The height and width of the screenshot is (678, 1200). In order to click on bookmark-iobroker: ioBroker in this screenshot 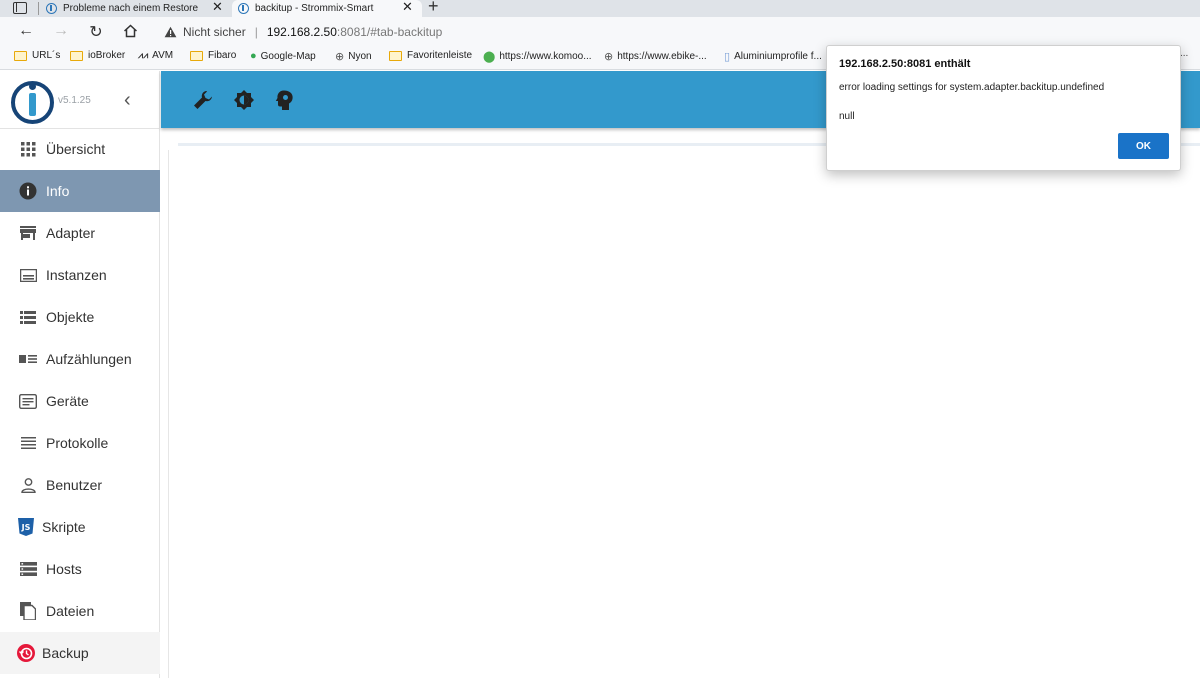, I will do `click(97, 55)`.